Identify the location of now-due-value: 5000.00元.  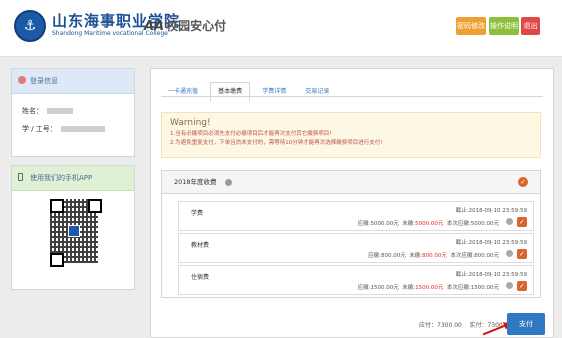
(484, 224).